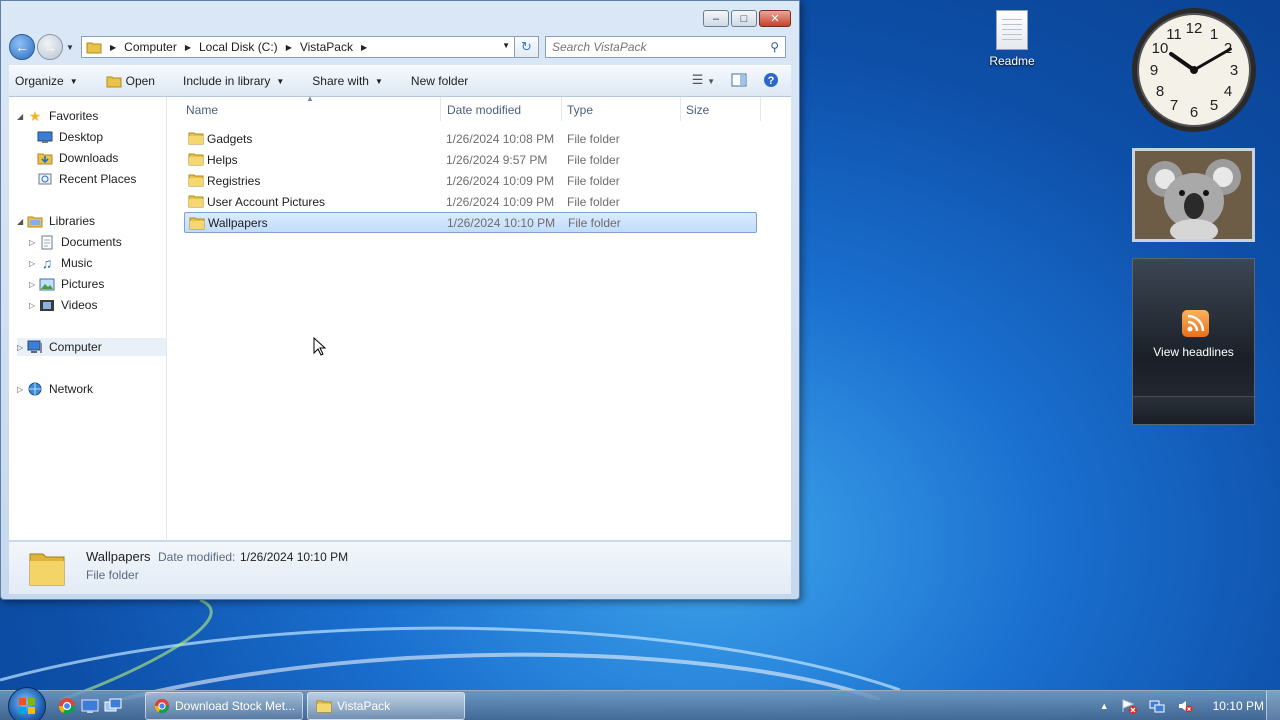 Image resolution: width=1280 pixels, height=720 pixels. What do you see at coordinates (39, 81) in the screenshot?
I see `organize-label: Organize` at bounding box center [39, 81].